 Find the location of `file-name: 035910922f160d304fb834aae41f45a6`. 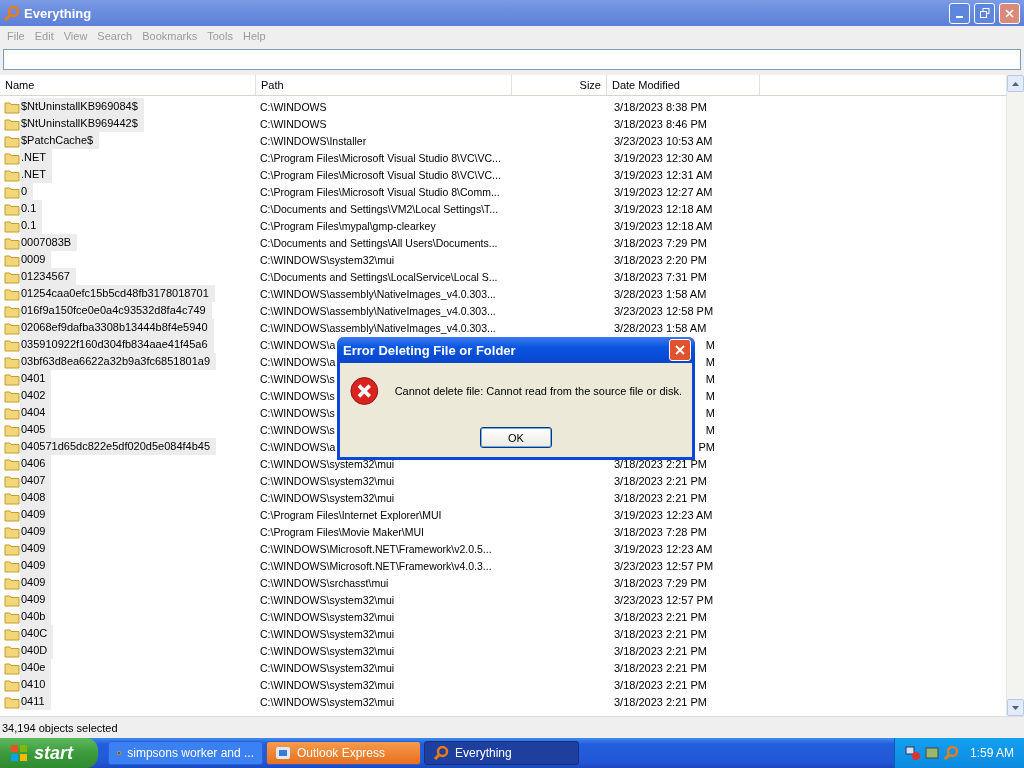

file-name: 035910922f160d304fb834aae41f45a6 is located at coordinates (117, 344).